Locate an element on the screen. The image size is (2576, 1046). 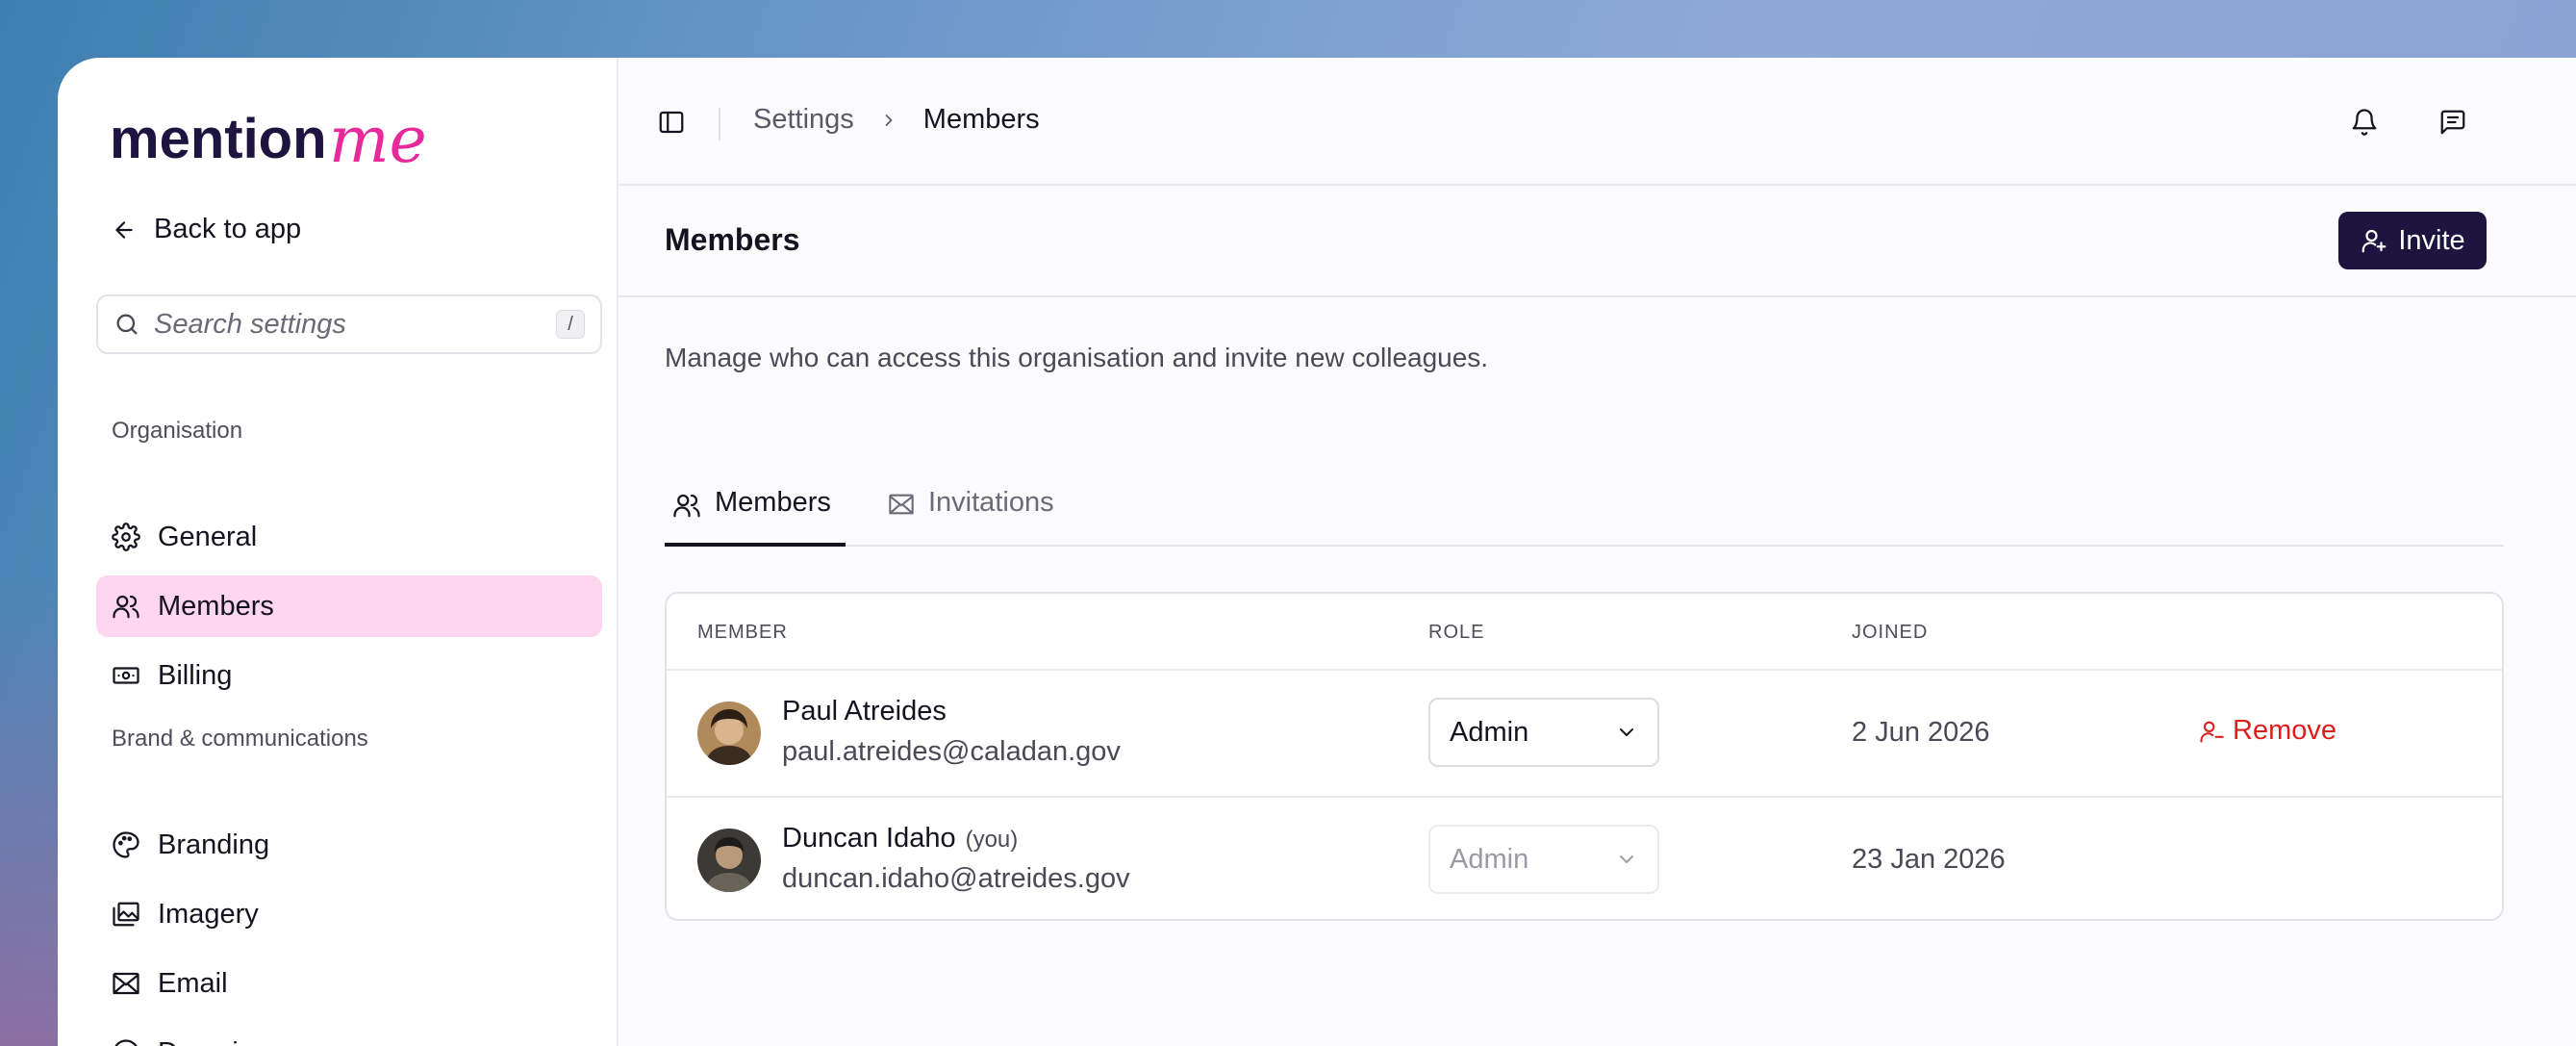
member-name: Paul Atreides is located at coordinates (865, 712).